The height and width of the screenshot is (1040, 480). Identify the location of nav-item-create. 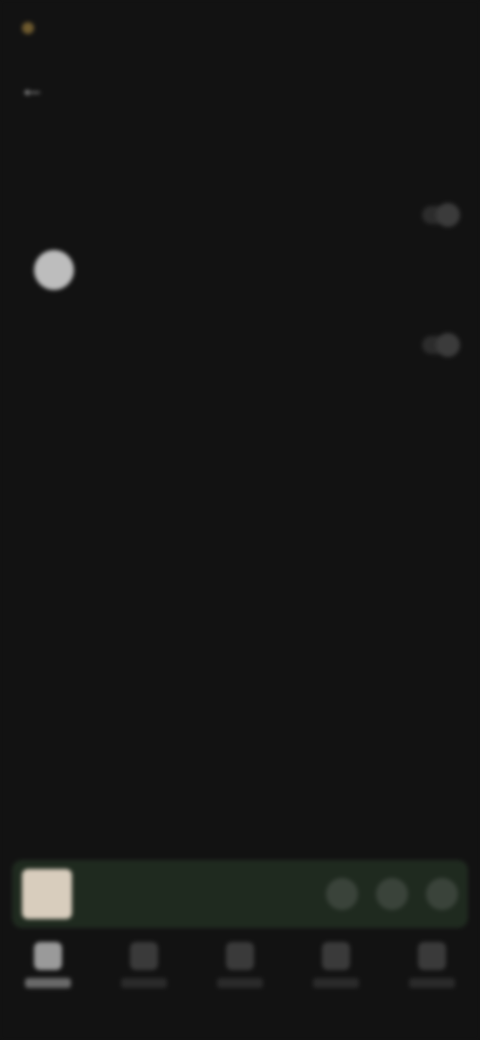
(432, 965).